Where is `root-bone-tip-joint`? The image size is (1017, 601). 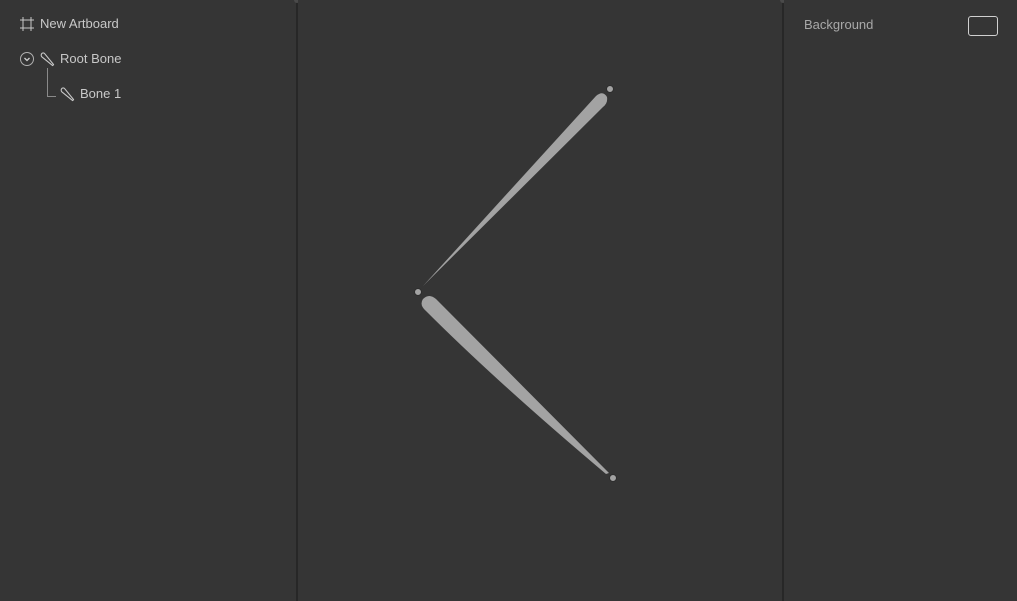 root-bone-tip-joint is located at coordinates (610, 89).